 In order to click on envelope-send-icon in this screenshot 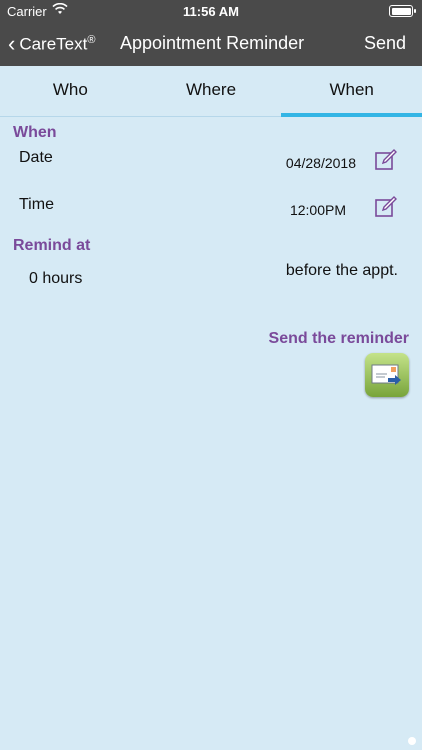, I will do `click(386, 374)`.